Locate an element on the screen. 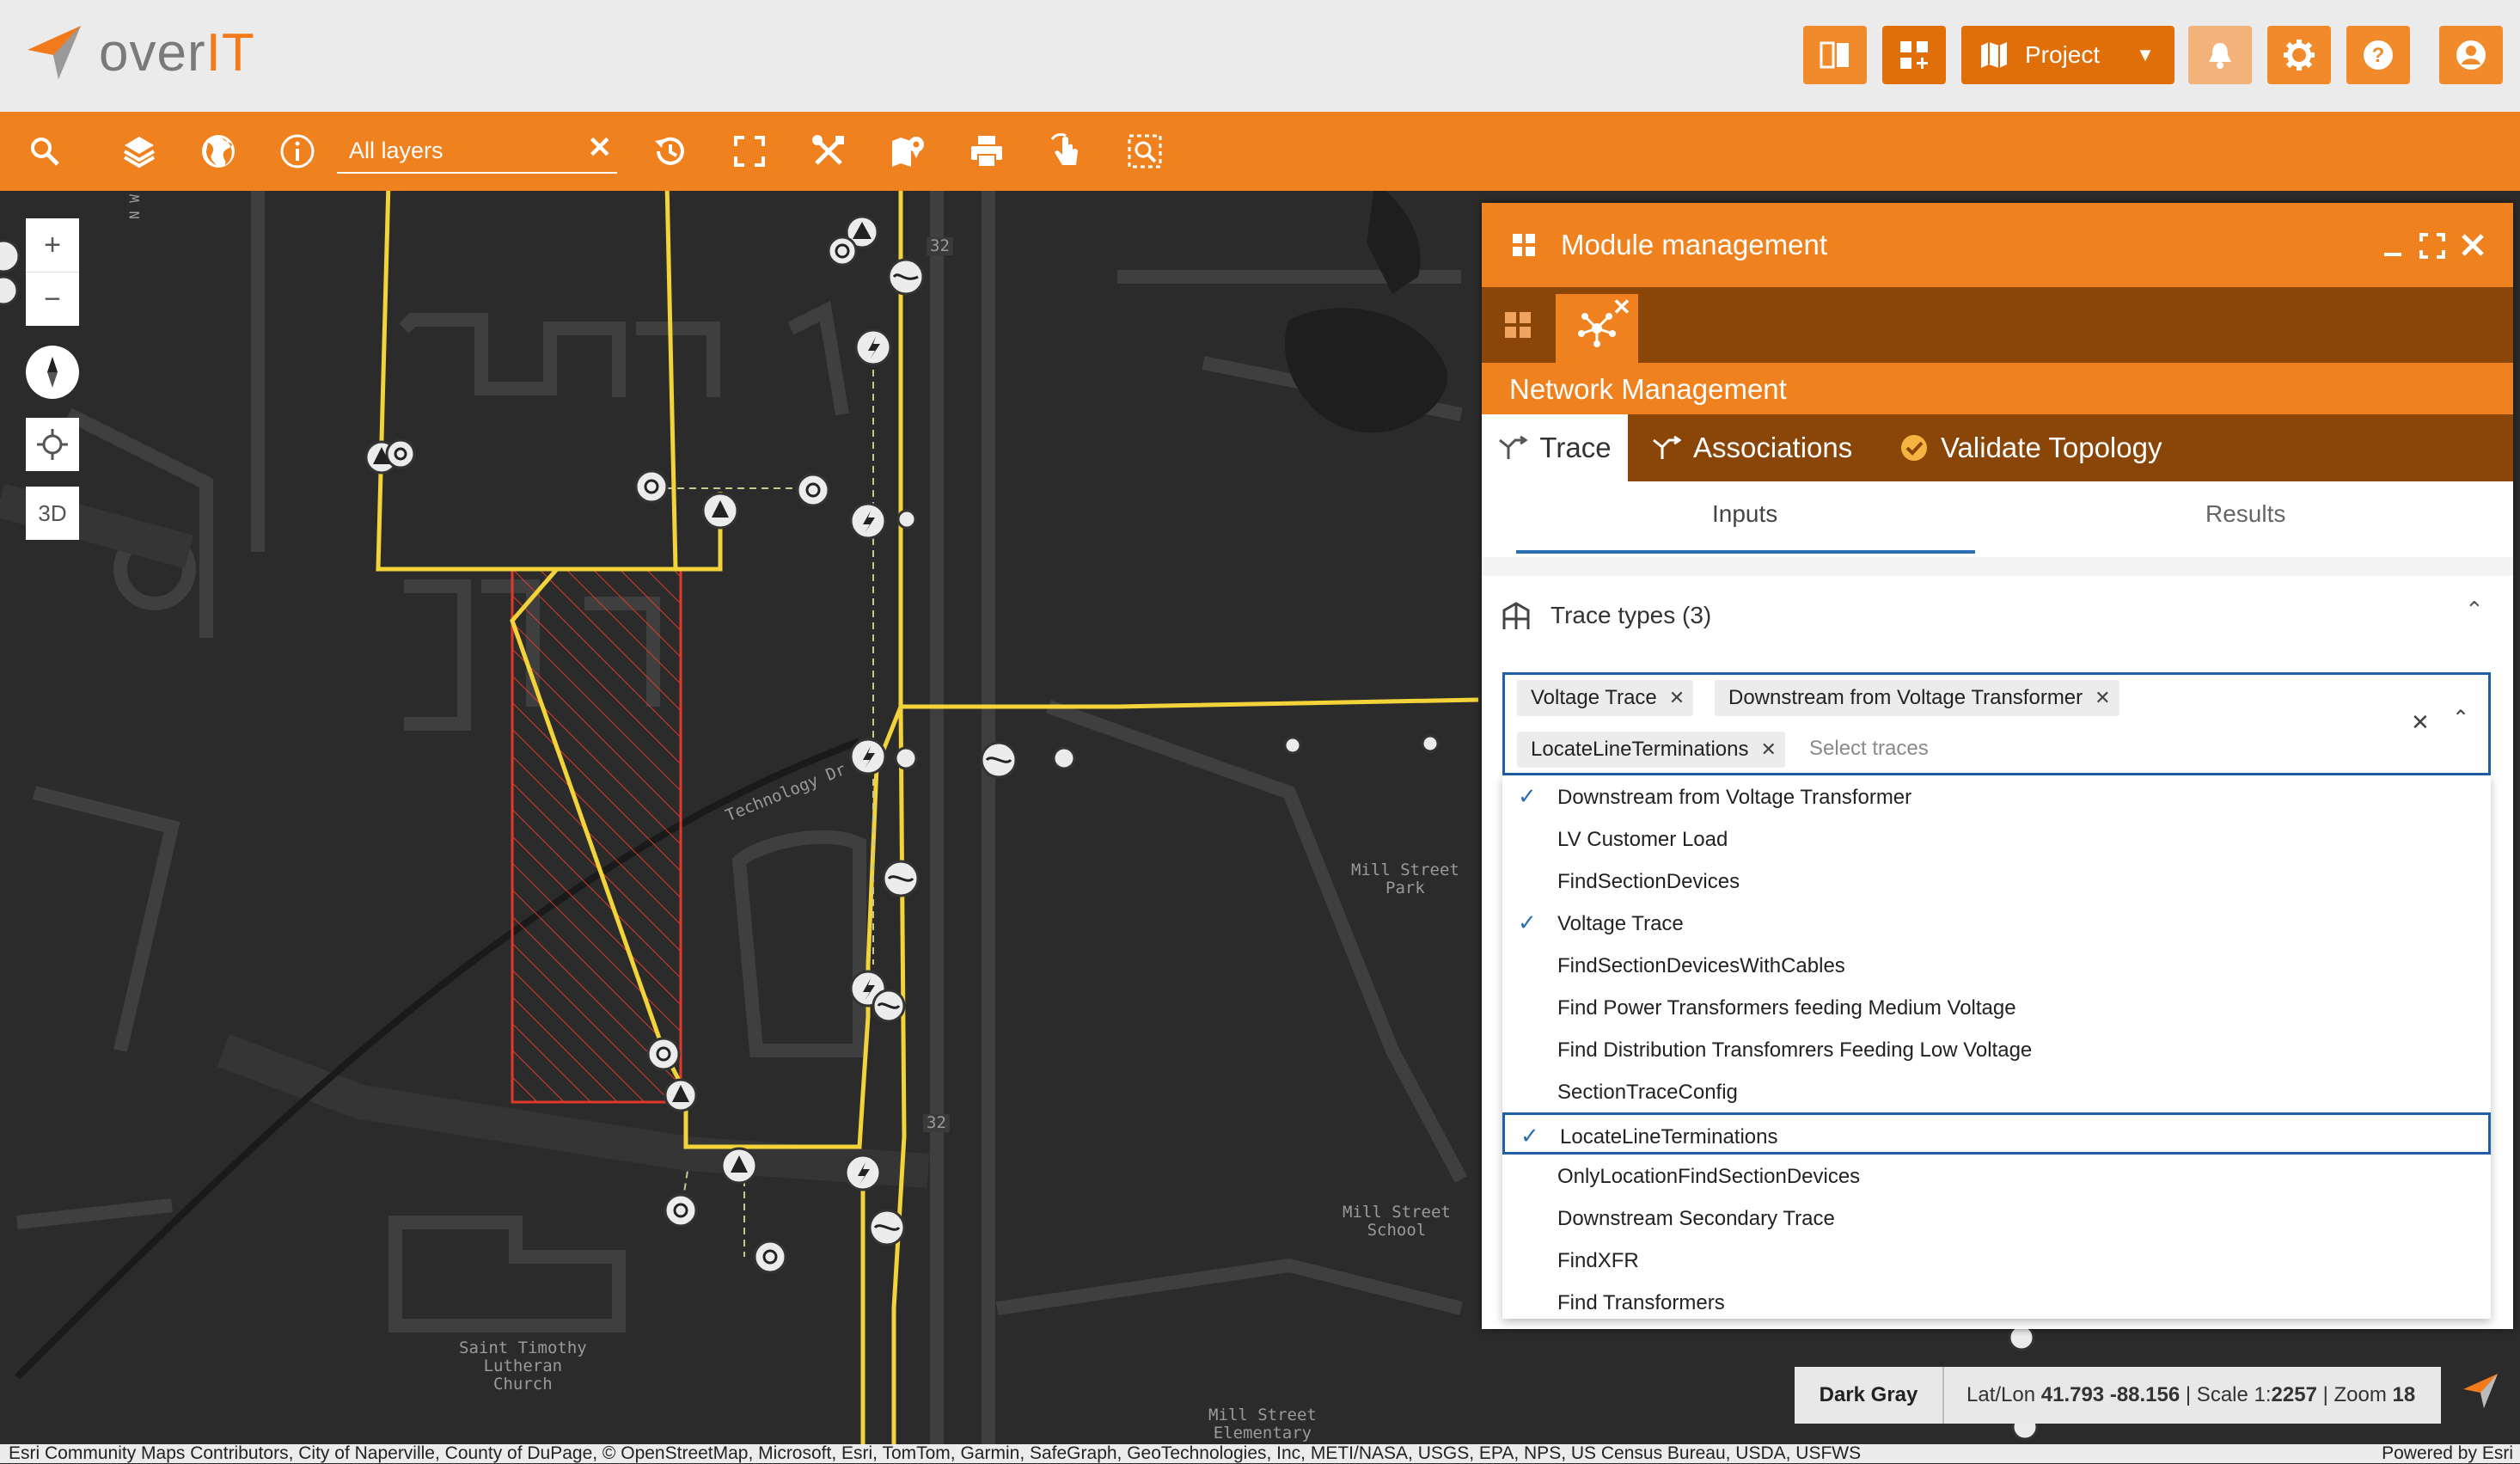 Image resolution: width=2520 pixels, height=1464 pixels. powered-by-esri: Powered by Esri is located at coordinates (2447, 1453).